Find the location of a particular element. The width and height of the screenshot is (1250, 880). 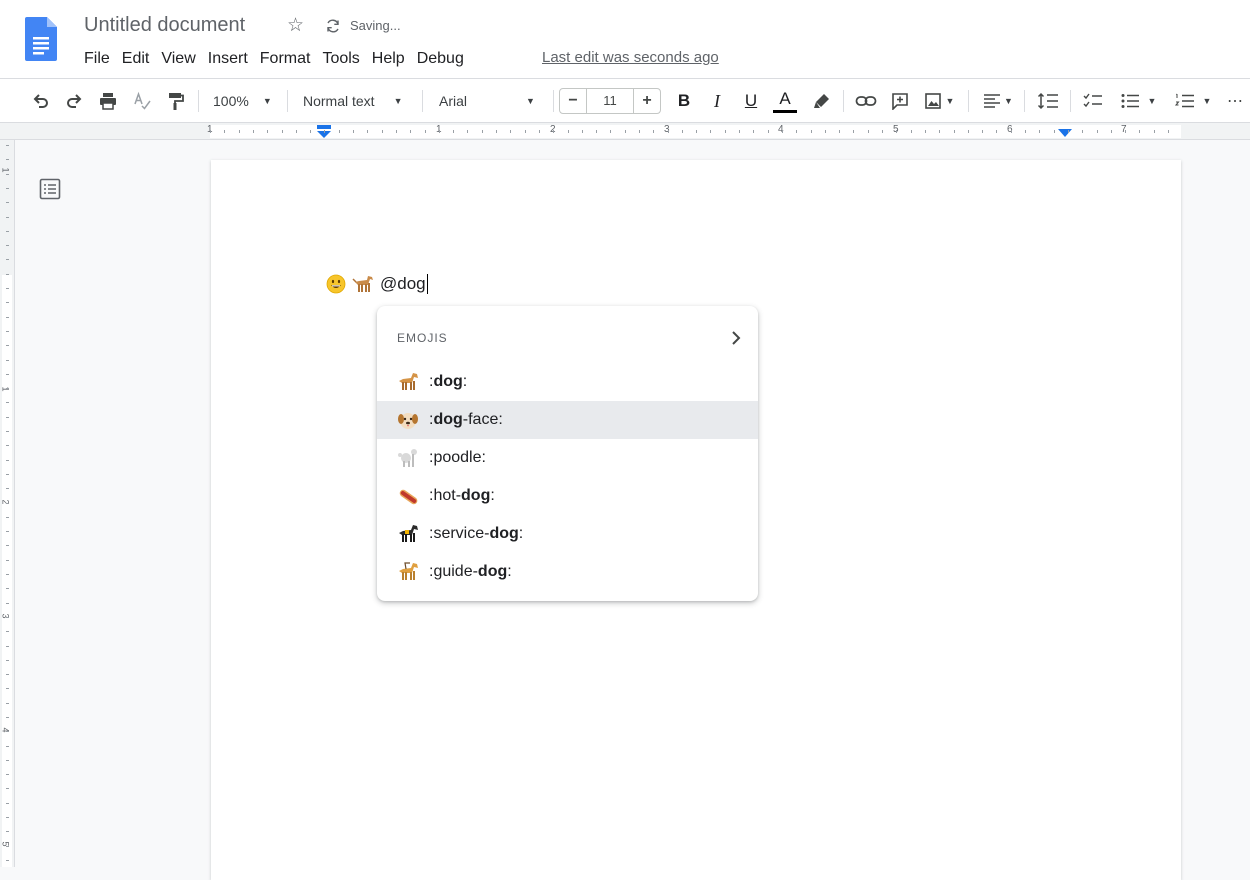

increase-font-size-button: + is located at coordinates (647, 101).